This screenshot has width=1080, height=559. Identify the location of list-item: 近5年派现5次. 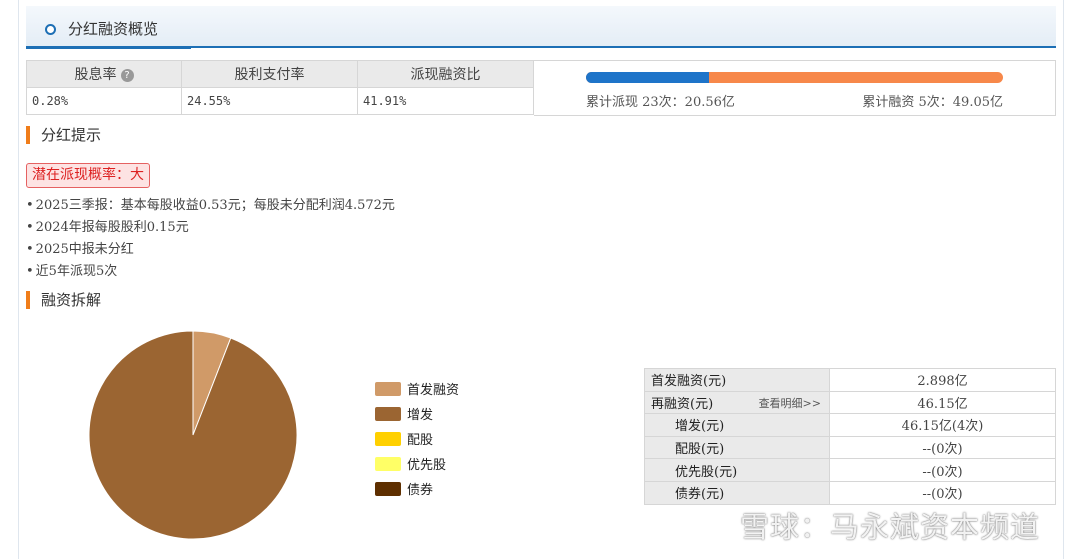
(210, 273).